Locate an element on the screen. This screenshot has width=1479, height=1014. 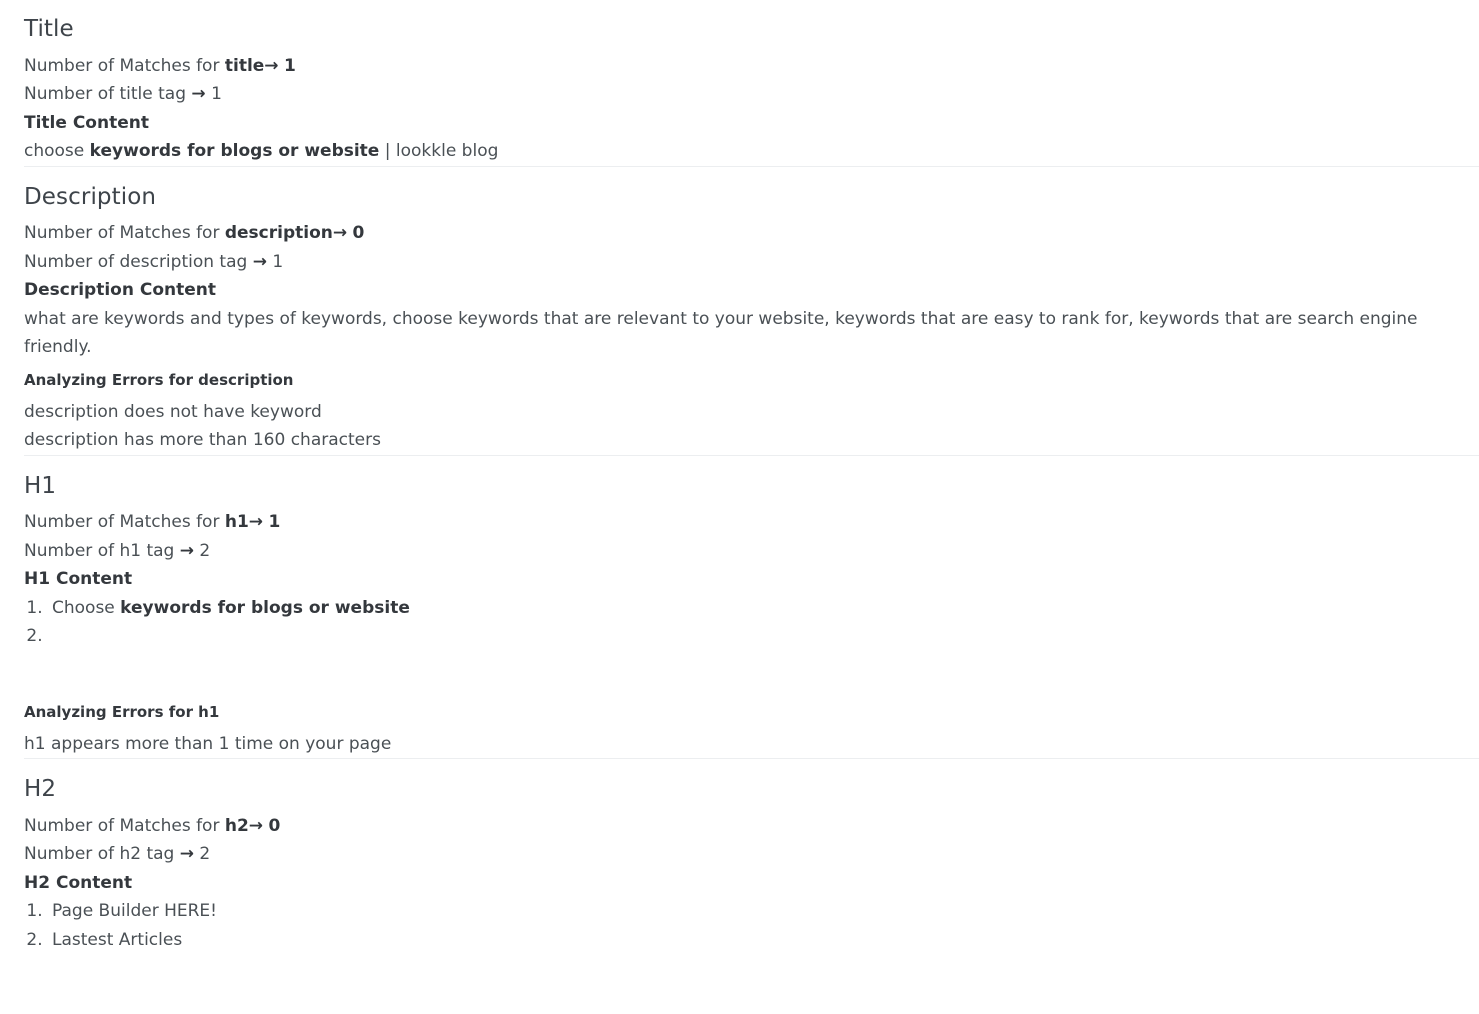
section-heading-title: Title is located at coordinates (49, 29).